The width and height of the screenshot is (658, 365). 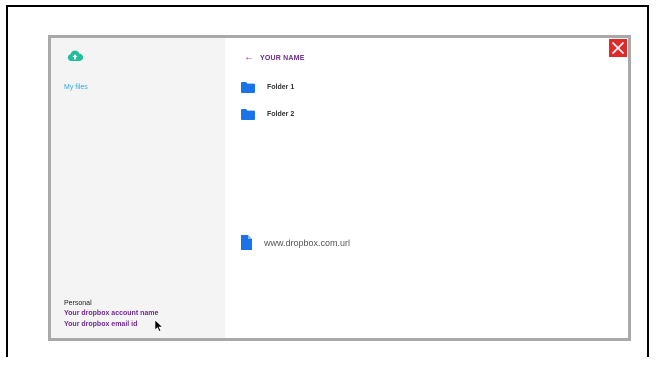 I want to click on account-name: Your dropbox account name, so click(x=111, y=313).